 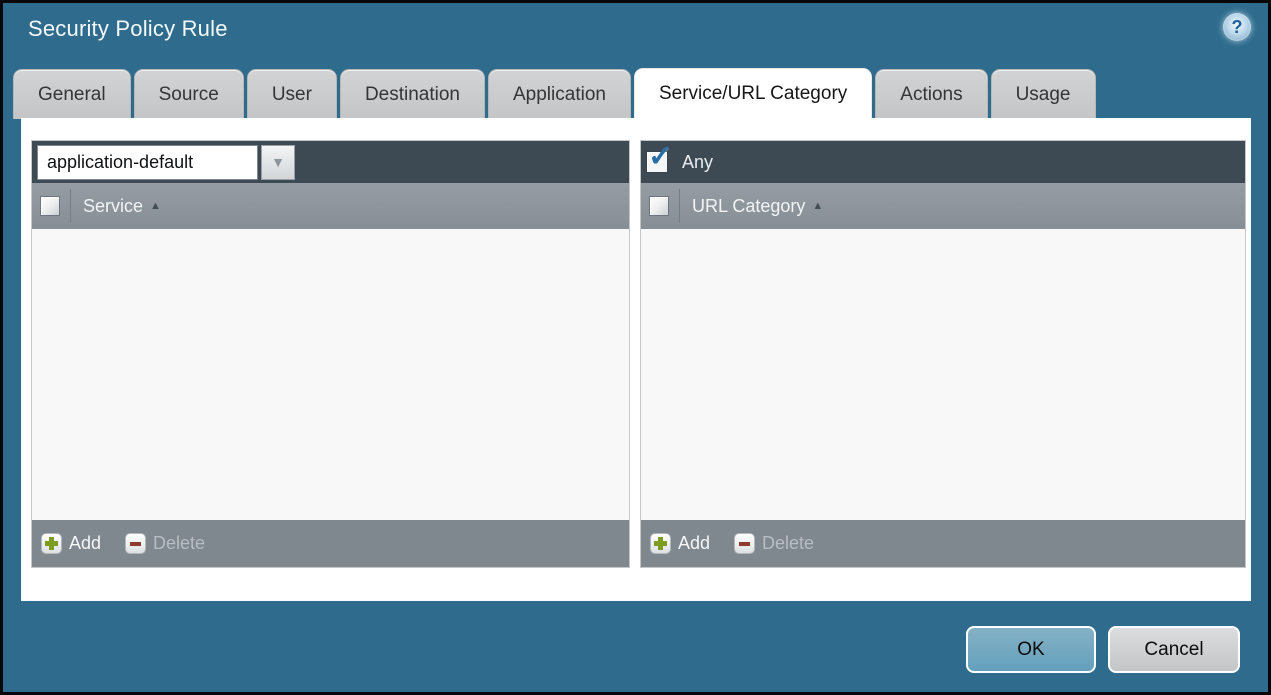 What do you see at coordinates (50, 206) in the screenshot?
I see `service-select-all-checkbox` at bounding box center [50, 206].